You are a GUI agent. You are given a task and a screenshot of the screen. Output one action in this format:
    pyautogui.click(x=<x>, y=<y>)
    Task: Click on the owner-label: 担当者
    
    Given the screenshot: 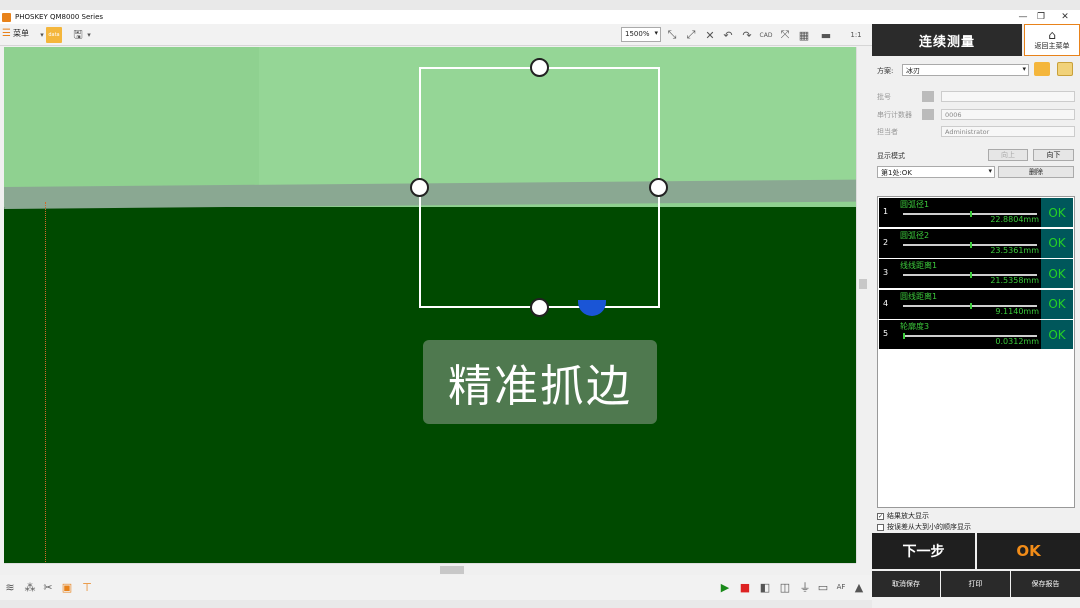 What is the action you would take?
    pyautogui.click(x=887, y=132)
    